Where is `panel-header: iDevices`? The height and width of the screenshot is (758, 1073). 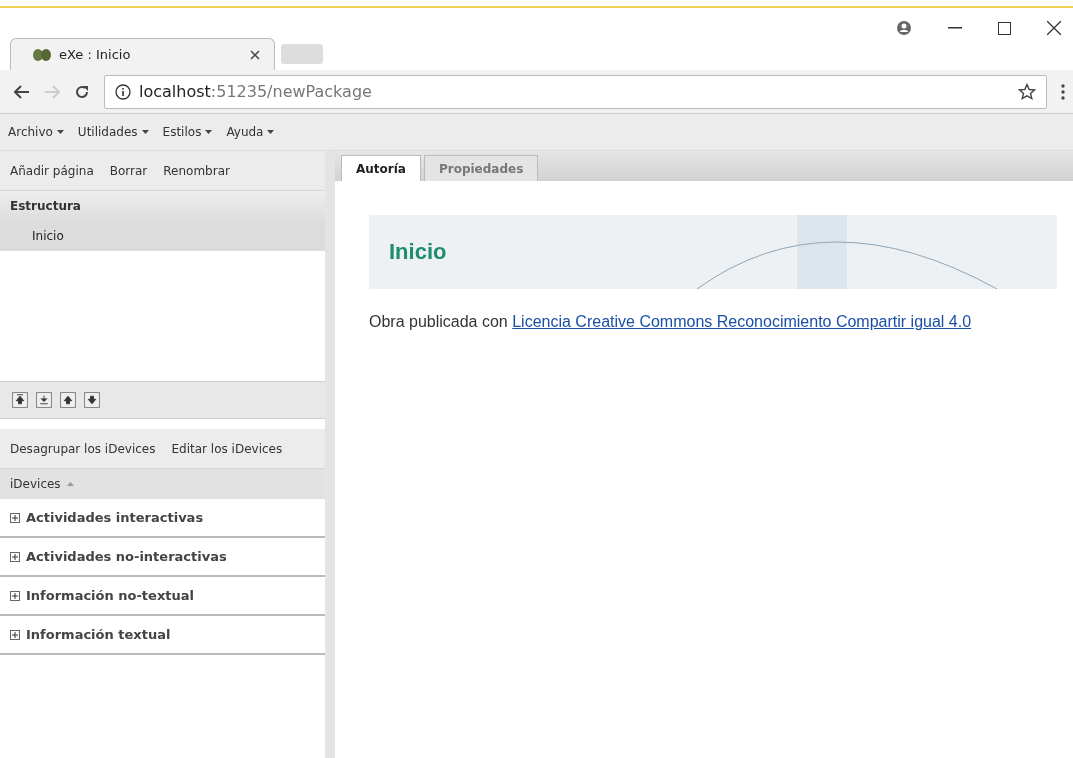 panel-header: iDevices is located at coordinates (35, 484).